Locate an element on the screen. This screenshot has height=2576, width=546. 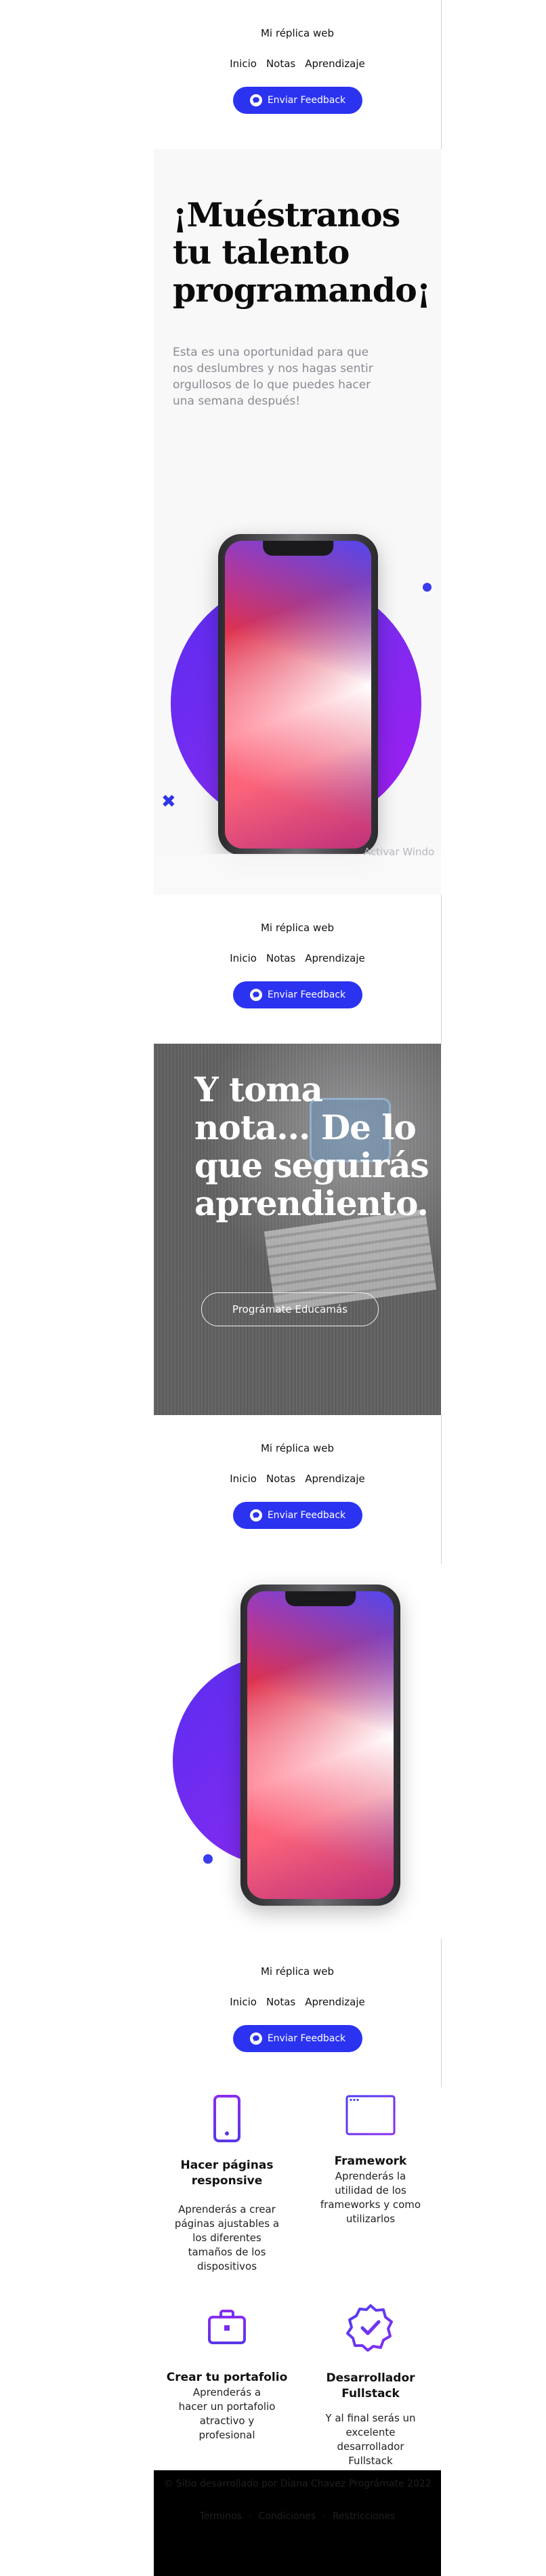
briefcase-icon is located at coordinates (227, 2327).